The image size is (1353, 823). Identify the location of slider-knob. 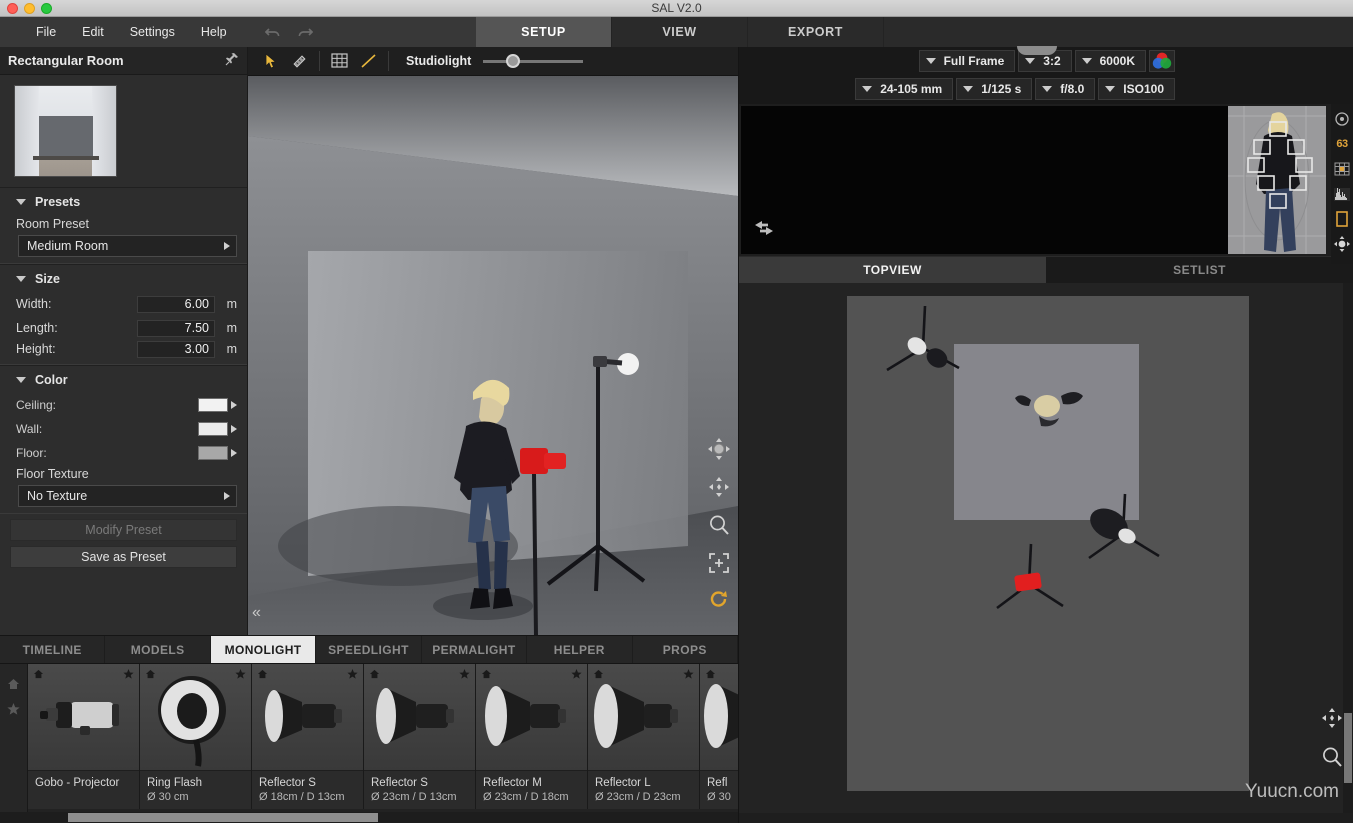
(513, 61).